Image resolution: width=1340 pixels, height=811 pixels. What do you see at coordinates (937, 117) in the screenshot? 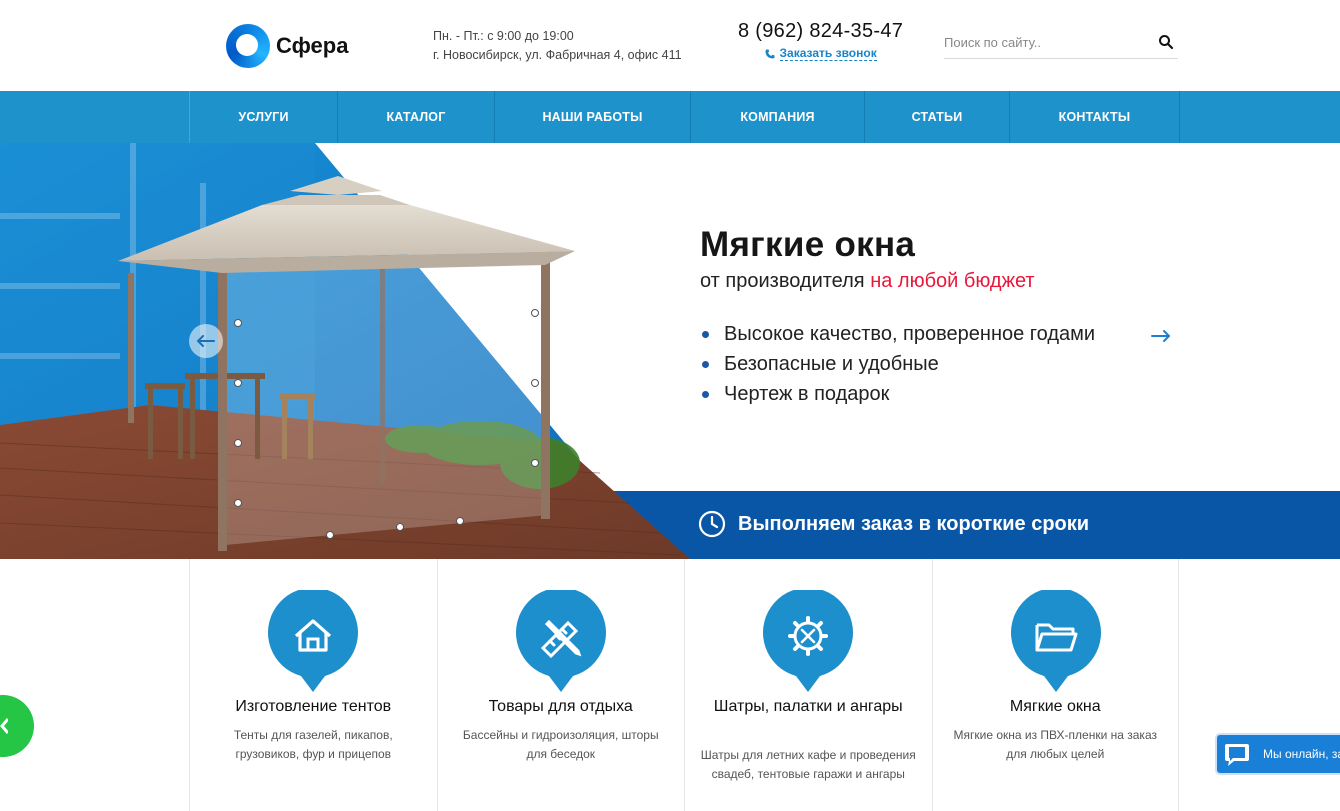
I see `nav-item-articles: СТАТЬИ` at bounding box center [937, 117].